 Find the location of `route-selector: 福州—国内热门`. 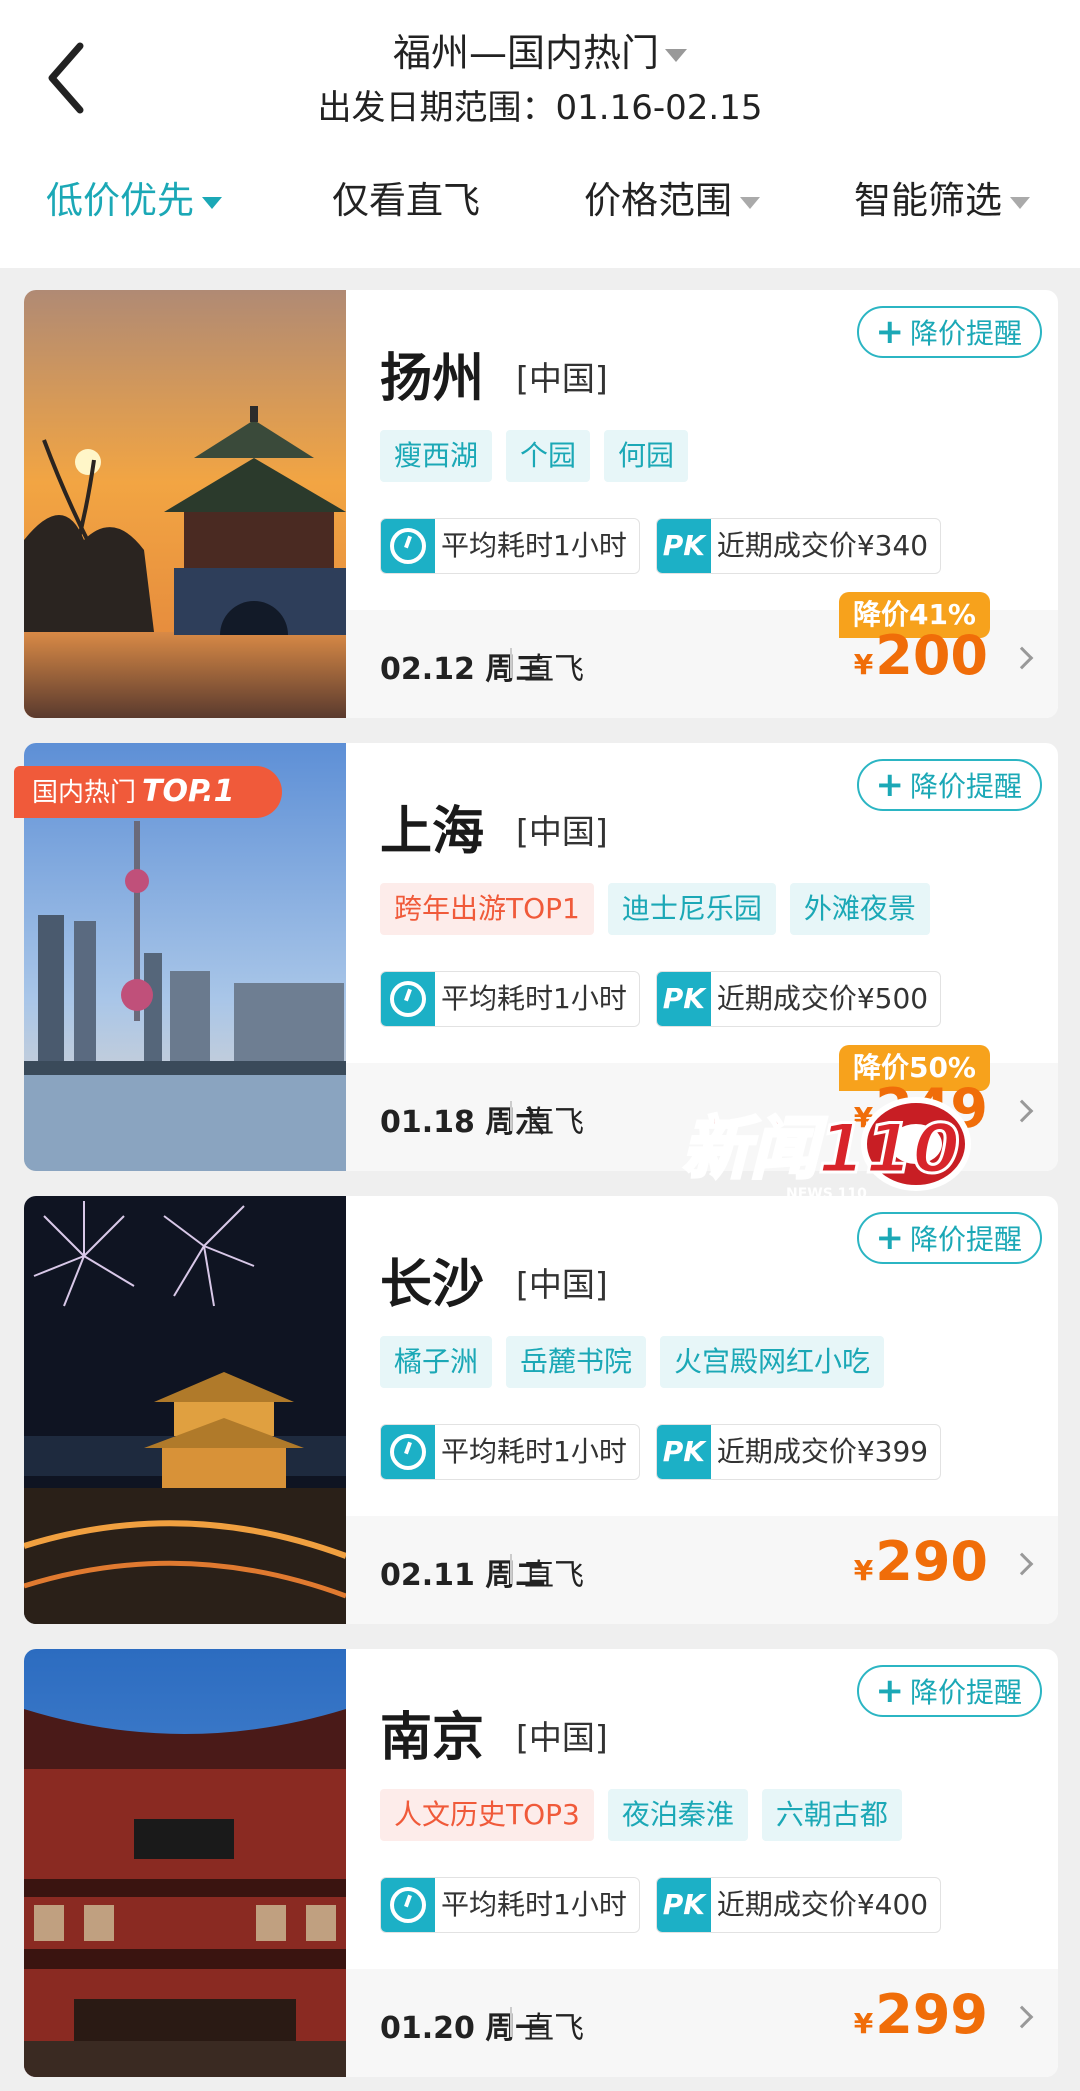

route-selector: 福州—国内热门 is located at coordinates (540, 49).